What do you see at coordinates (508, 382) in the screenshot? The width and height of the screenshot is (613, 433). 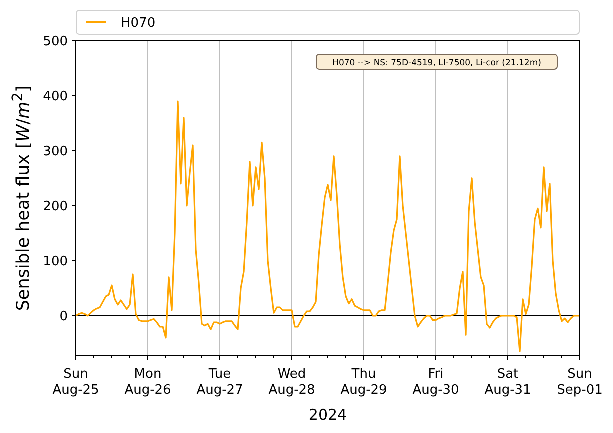 I see `x-tick-label: Sat Aug-31` at bounding box center [508, 382].